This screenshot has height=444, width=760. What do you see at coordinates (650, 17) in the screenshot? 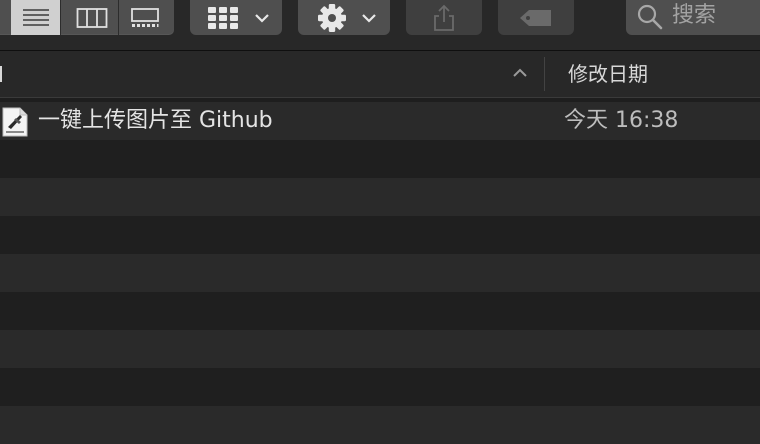
I see `search-icon` at bounding box center [650, 17].